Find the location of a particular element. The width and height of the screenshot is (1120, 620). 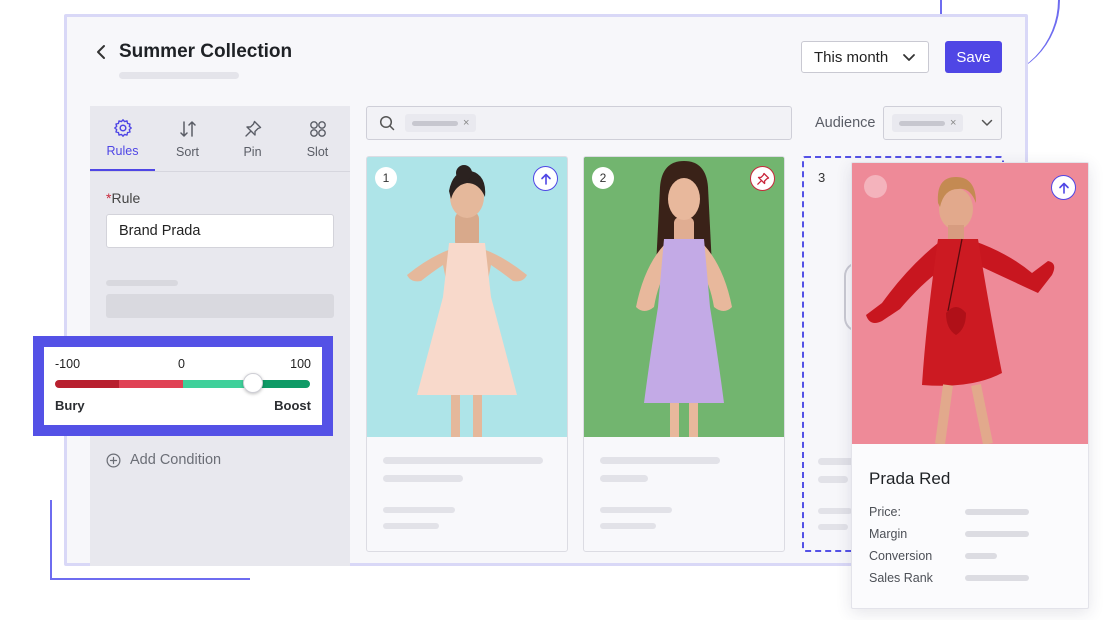

slider-max-label: 100 is located at coordinates (300, 364).